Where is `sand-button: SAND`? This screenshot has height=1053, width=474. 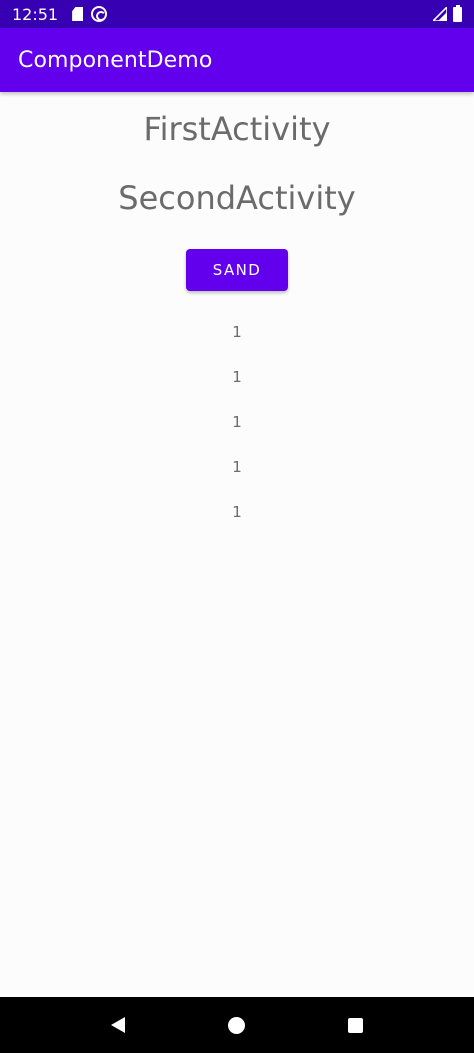
sand-button: SAND is located at coordinates (237, 270).